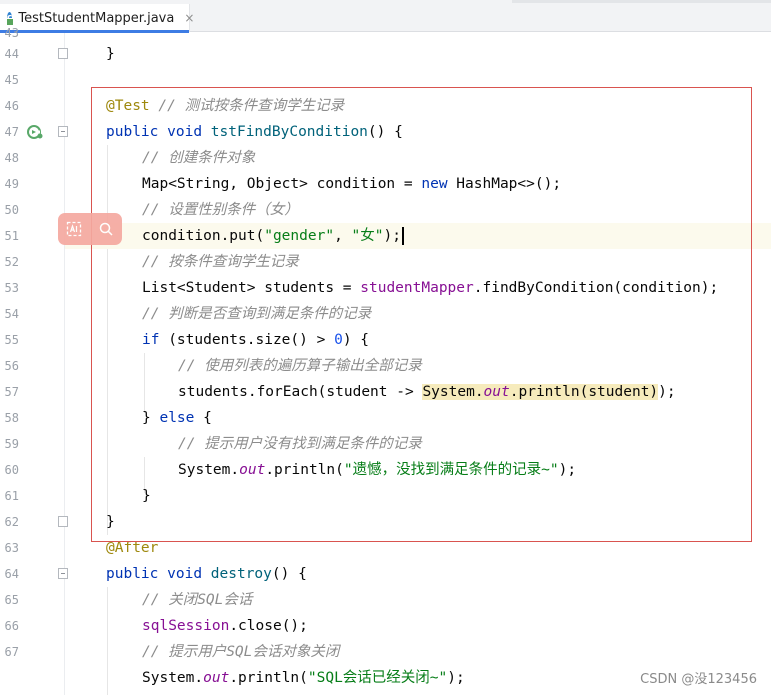 The width and height of the screenshot is (771, 695). Describe the element at coordinates (343, 236) in the screenshot. I see `code-token: ,` at that location.